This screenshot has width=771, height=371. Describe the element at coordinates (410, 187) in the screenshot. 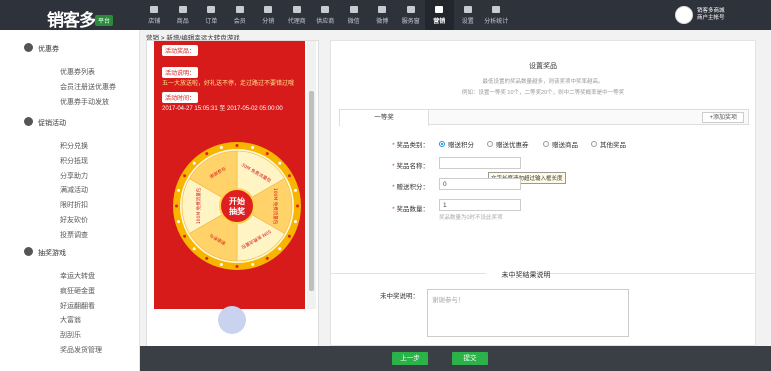

I see `points-label: * 赠送积分：` at that location.